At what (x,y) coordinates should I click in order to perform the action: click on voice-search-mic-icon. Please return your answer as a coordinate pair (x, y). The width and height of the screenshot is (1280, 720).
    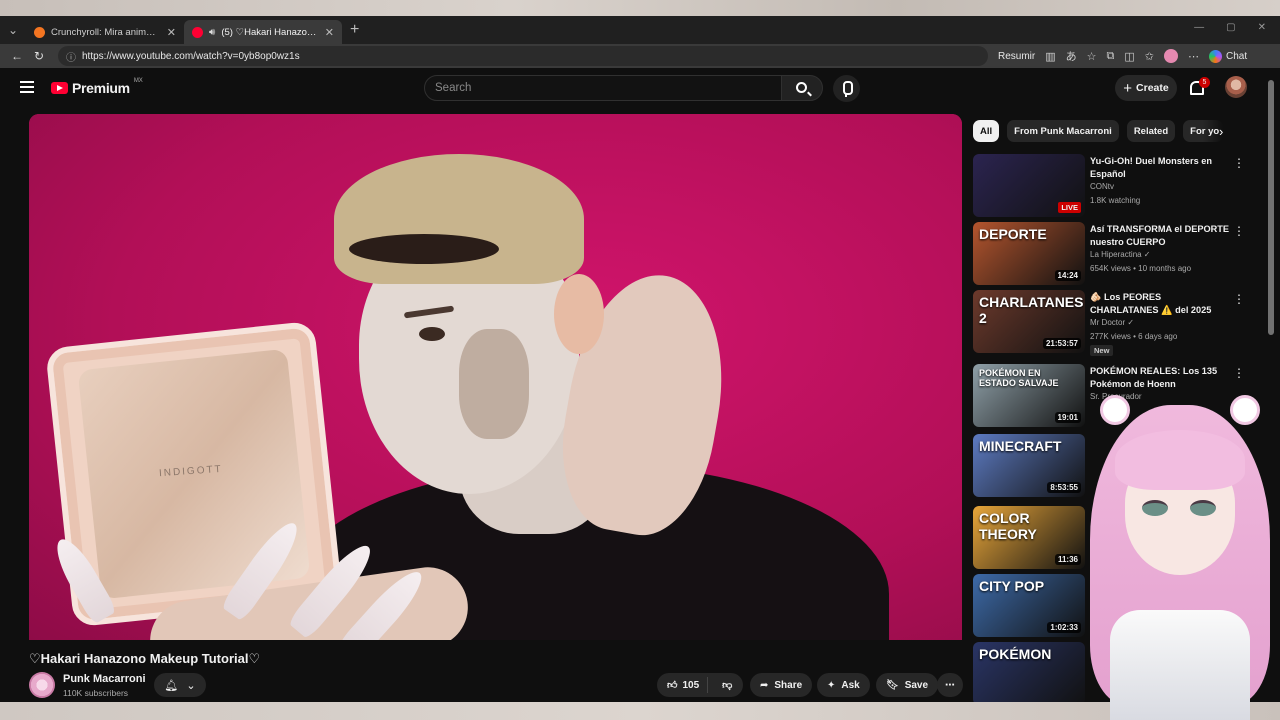
    Looking at the image, I should click on (846, 88).